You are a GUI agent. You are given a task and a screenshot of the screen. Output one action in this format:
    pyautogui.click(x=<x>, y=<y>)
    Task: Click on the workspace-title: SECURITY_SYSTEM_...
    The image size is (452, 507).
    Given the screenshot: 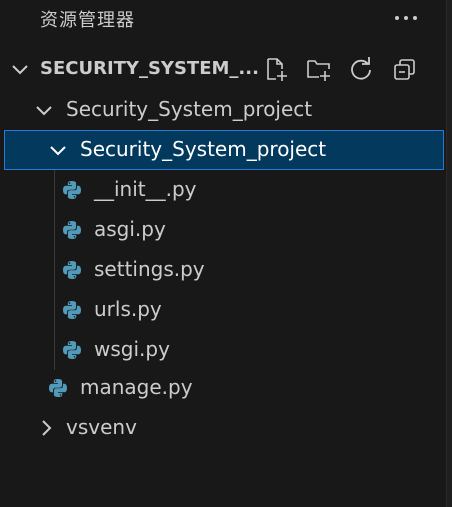 What is the action you would take?
    pyautogui.click(x=149, y=68)
    